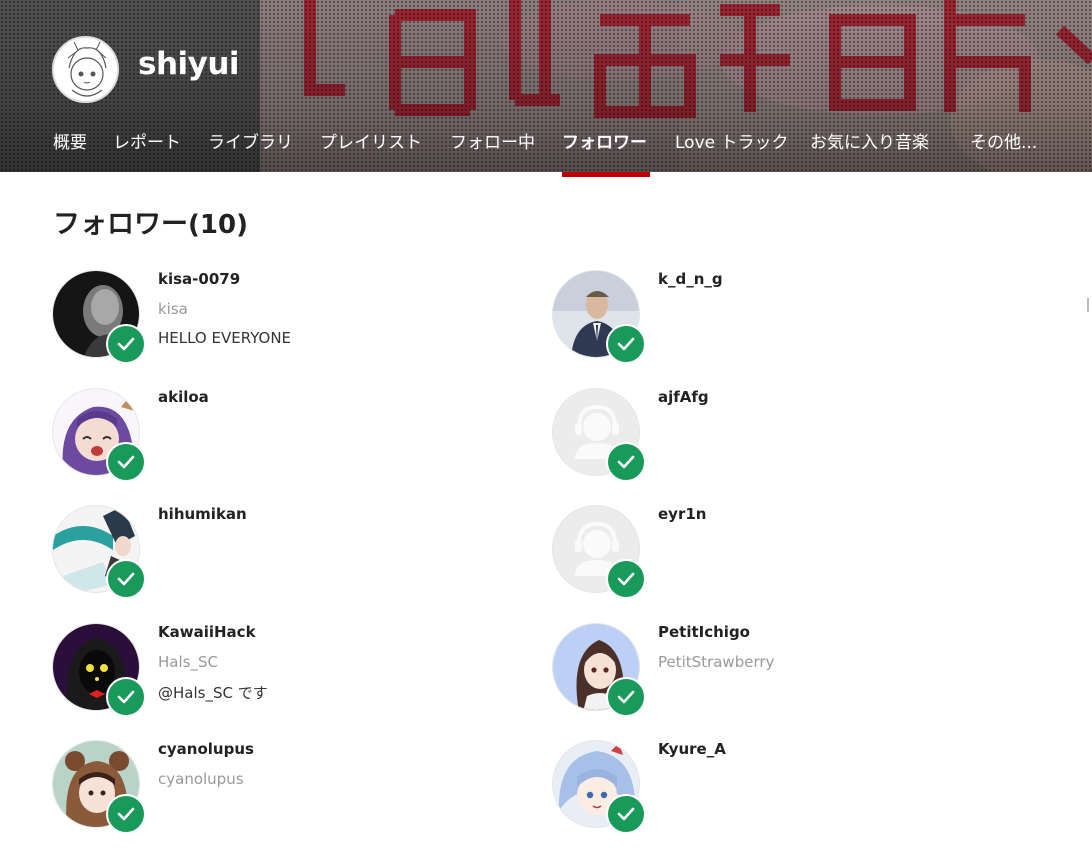 Image resolution: width=1092 pixels, height=850 pixels. What do you see at coordinates (692, 749) in the screenshot?
I see `follower-username: Kyure_A` at bounding box center [692, 749].